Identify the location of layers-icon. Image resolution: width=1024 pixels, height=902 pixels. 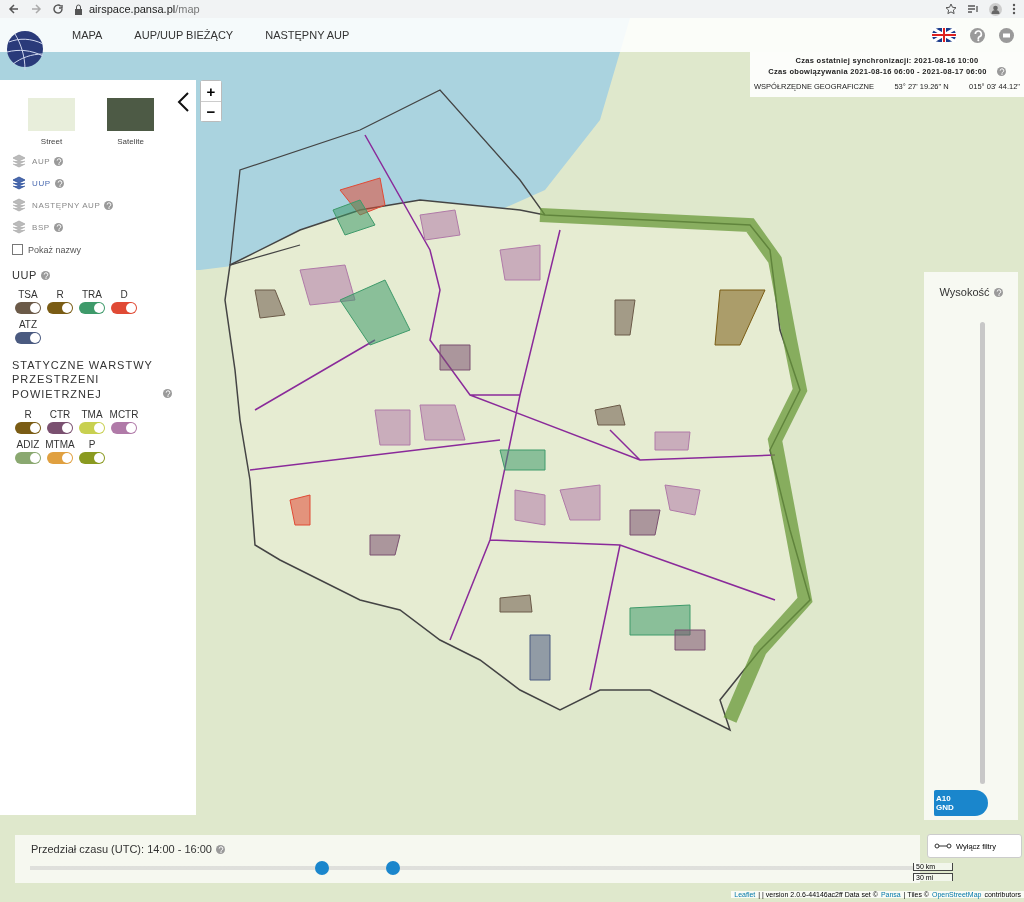
(19, 183).